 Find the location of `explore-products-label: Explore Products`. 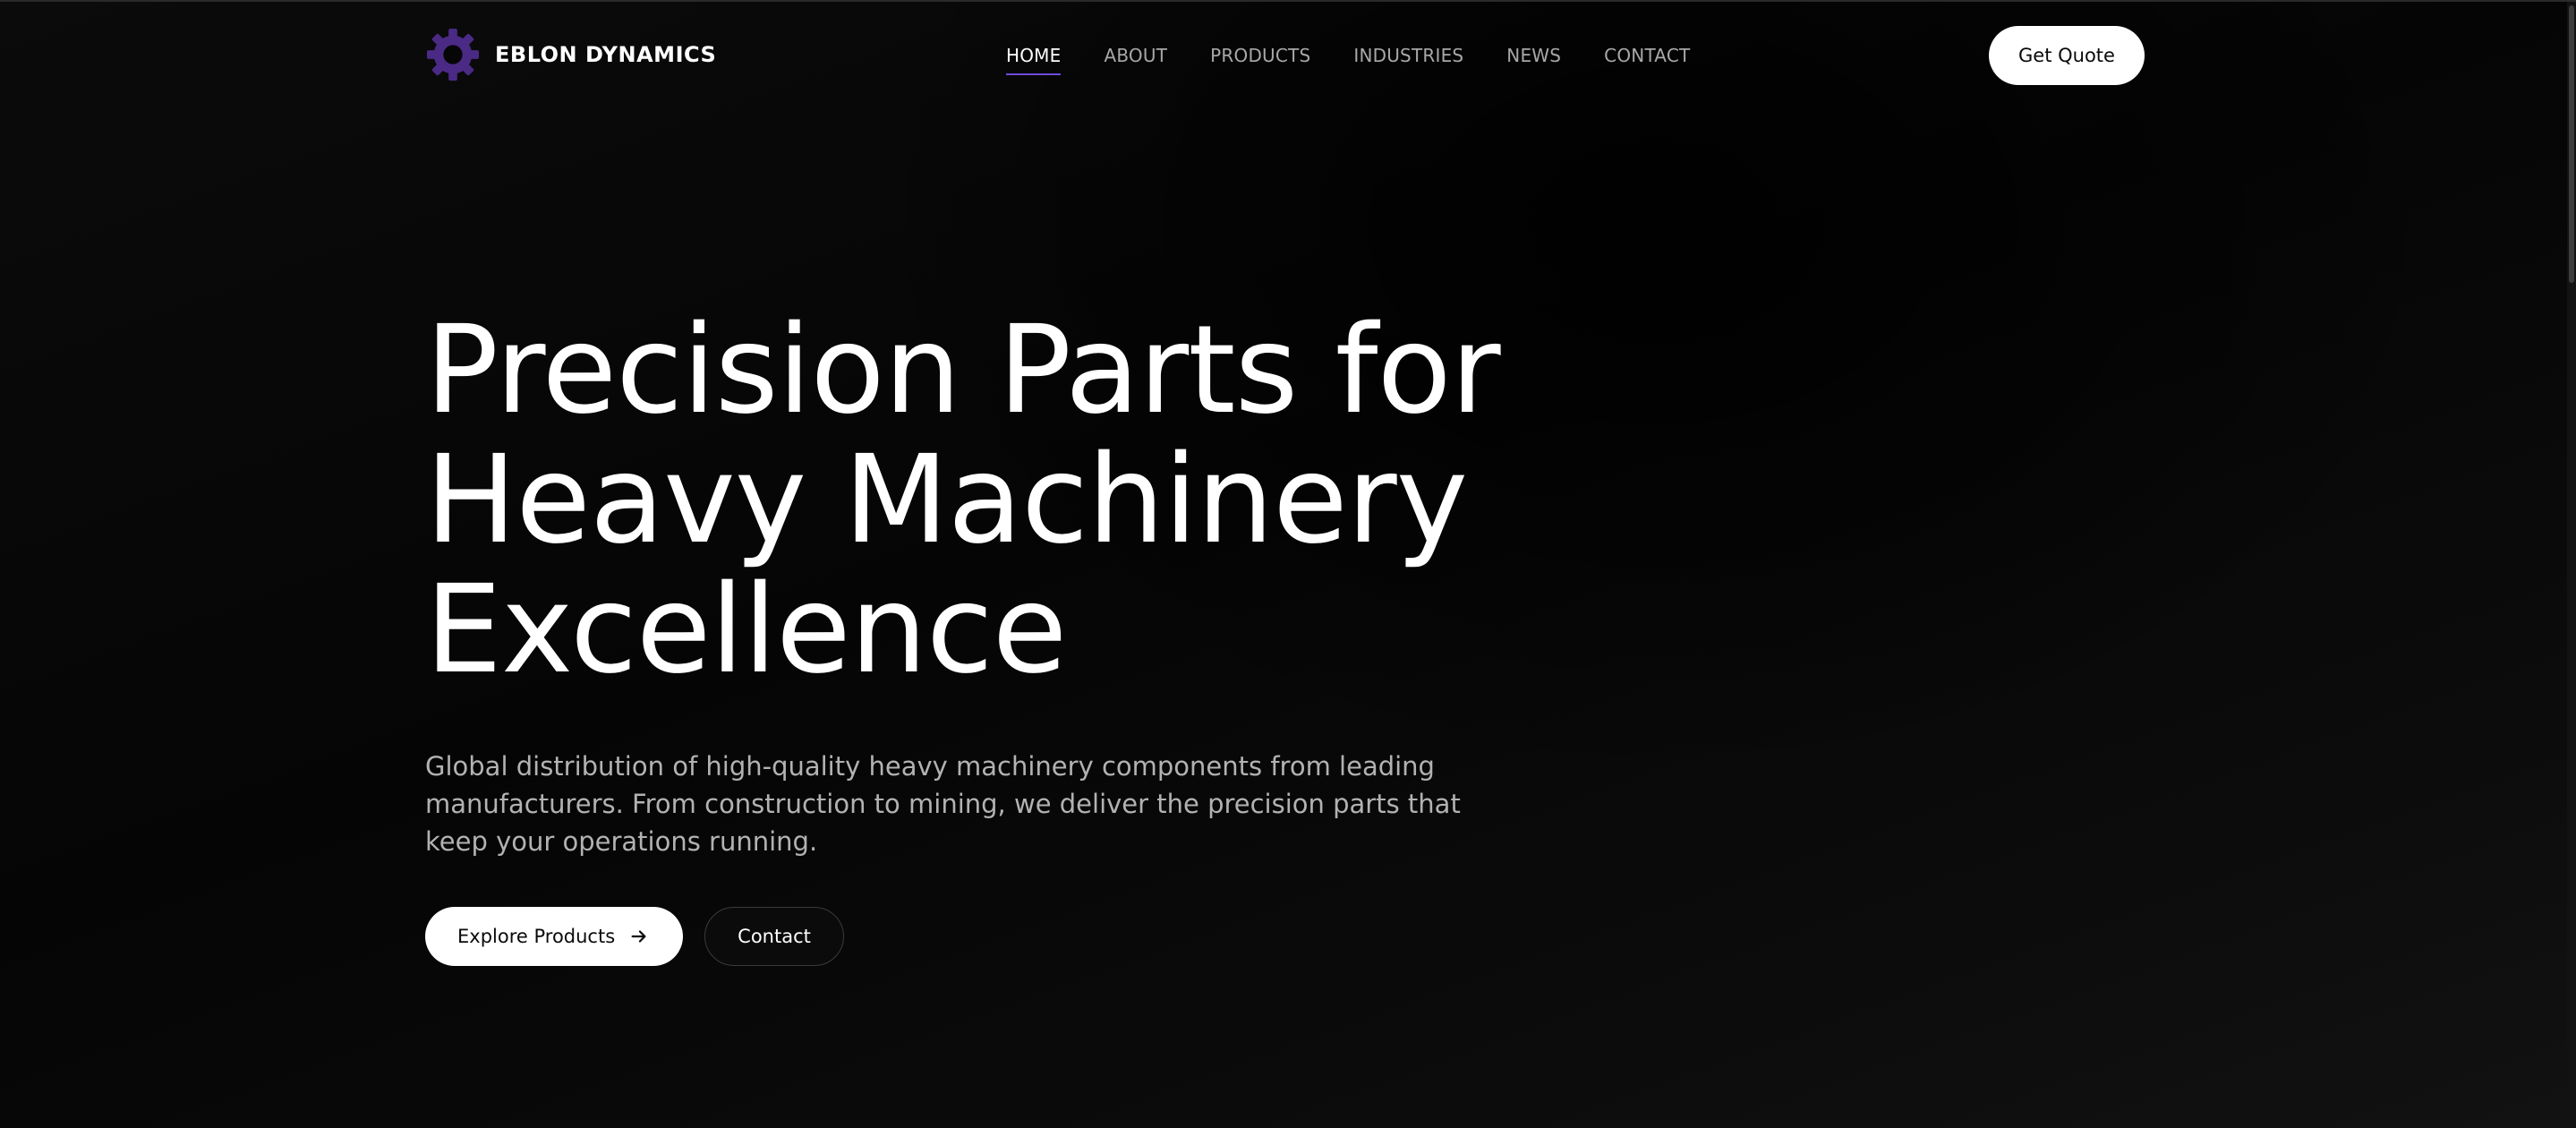

explore-products-label: Explore Products is located at coordinates (536, 936).